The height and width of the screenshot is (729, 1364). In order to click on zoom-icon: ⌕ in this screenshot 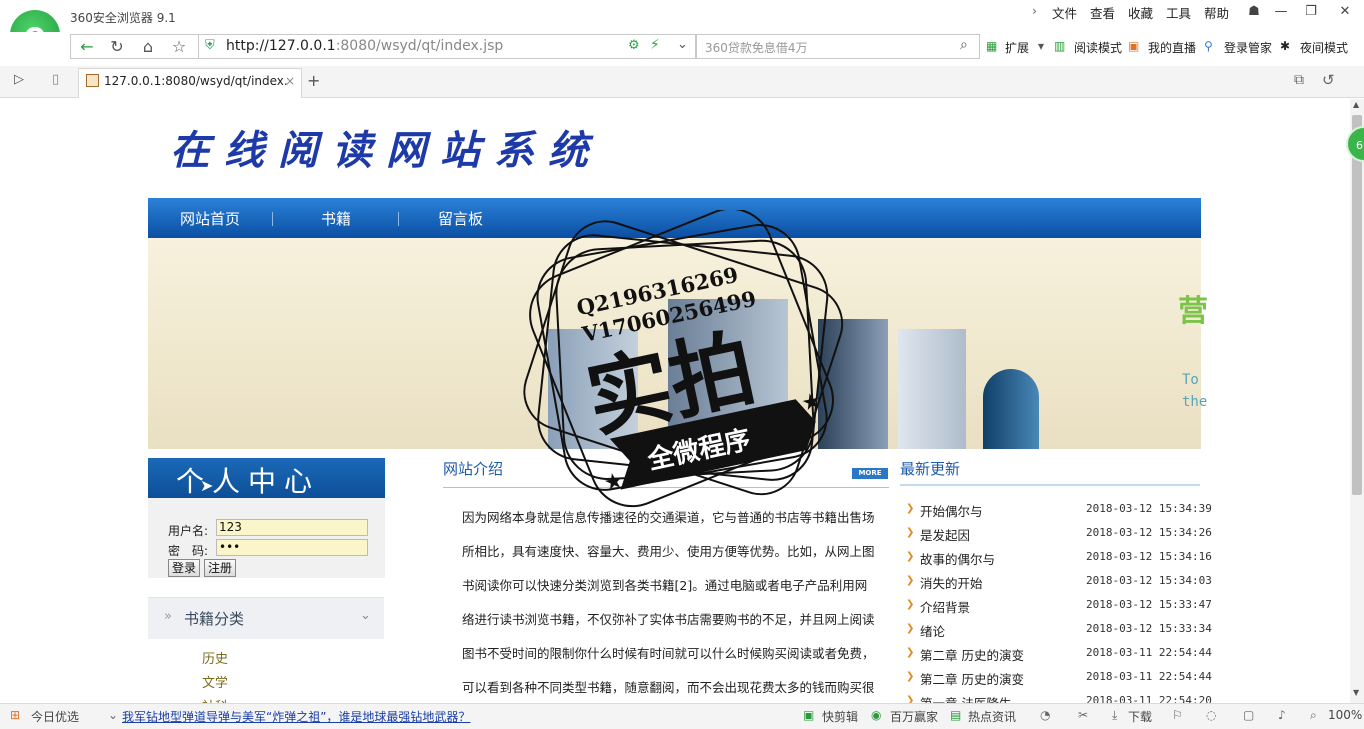, I will do `click(1313, 715)`.